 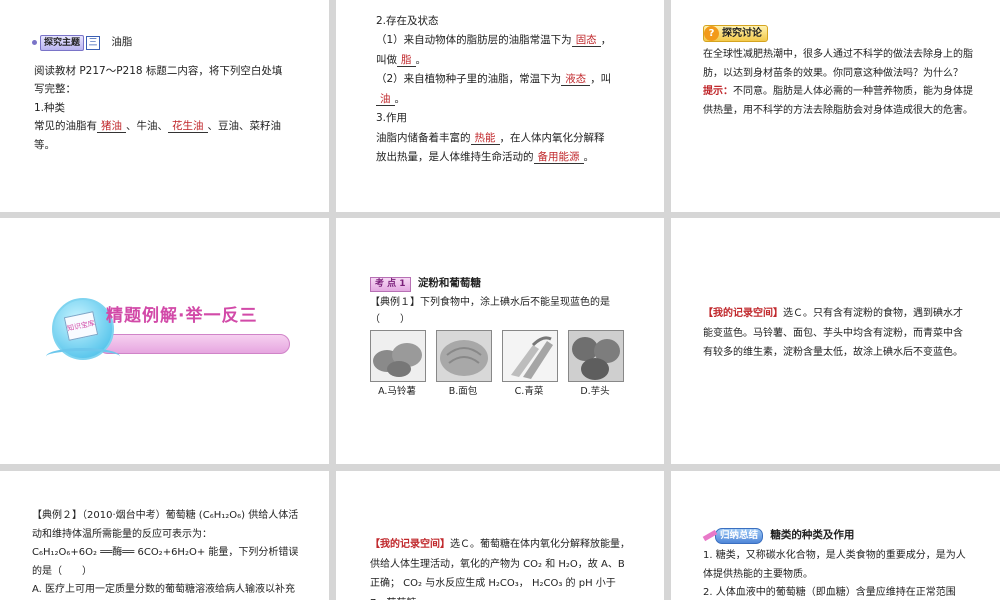 I want to click on taro-image, so click(x=596, y=356).